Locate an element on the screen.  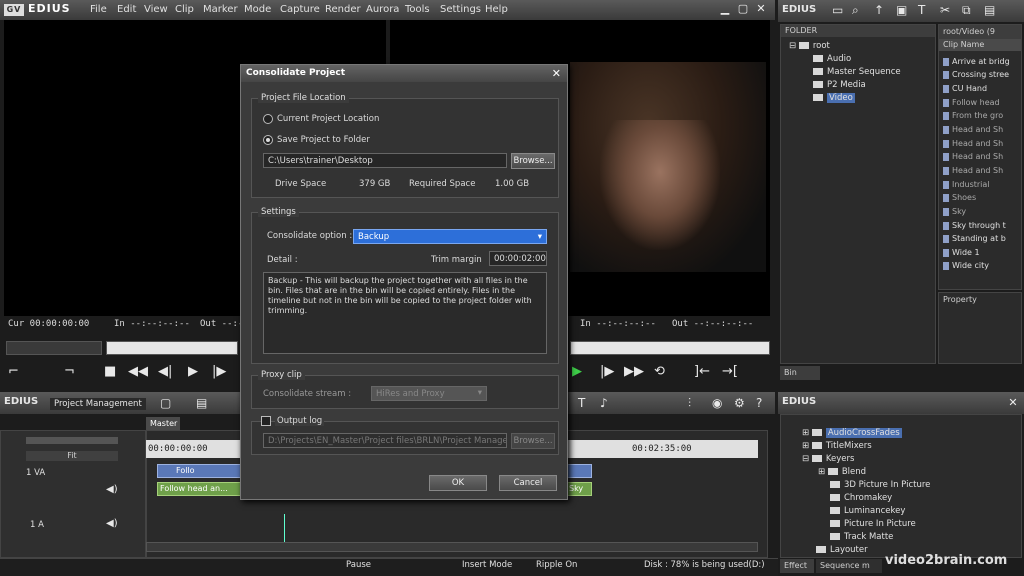
clip-item: Industrial is located at coordinates (976, 186).